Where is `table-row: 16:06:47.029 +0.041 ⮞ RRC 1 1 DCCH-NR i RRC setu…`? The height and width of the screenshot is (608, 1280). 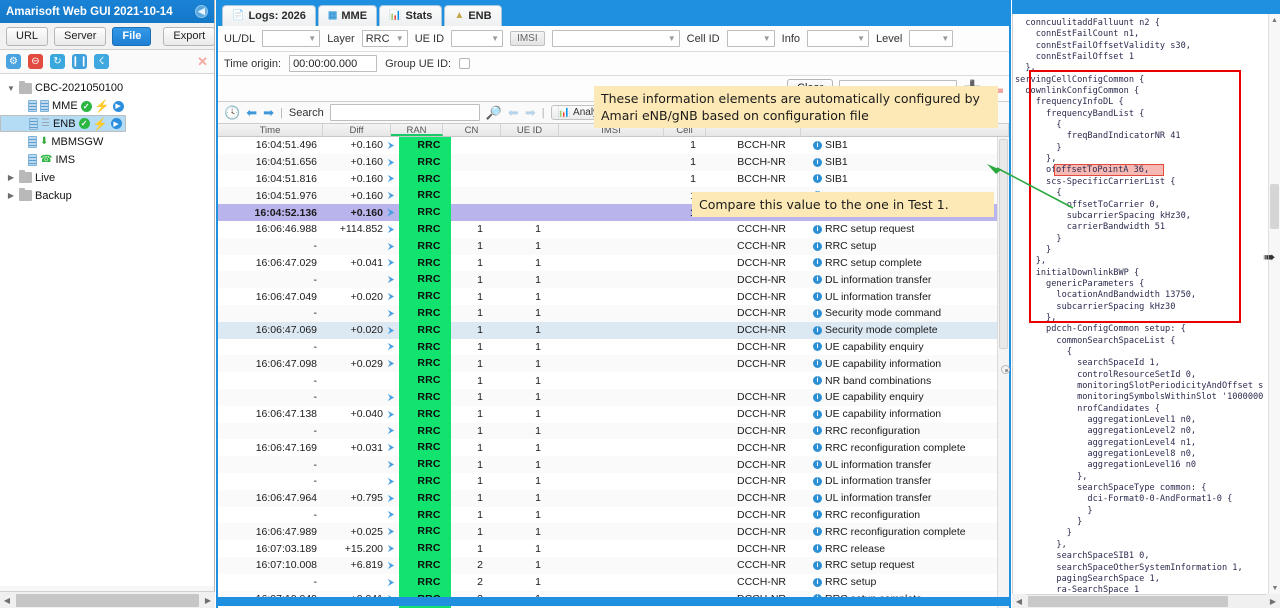 table-row: 16:06:47.029 +0.041 ⮞ RRC 1 1 DCCH-NR i RRC setu… is located at coordinates (607, 263).